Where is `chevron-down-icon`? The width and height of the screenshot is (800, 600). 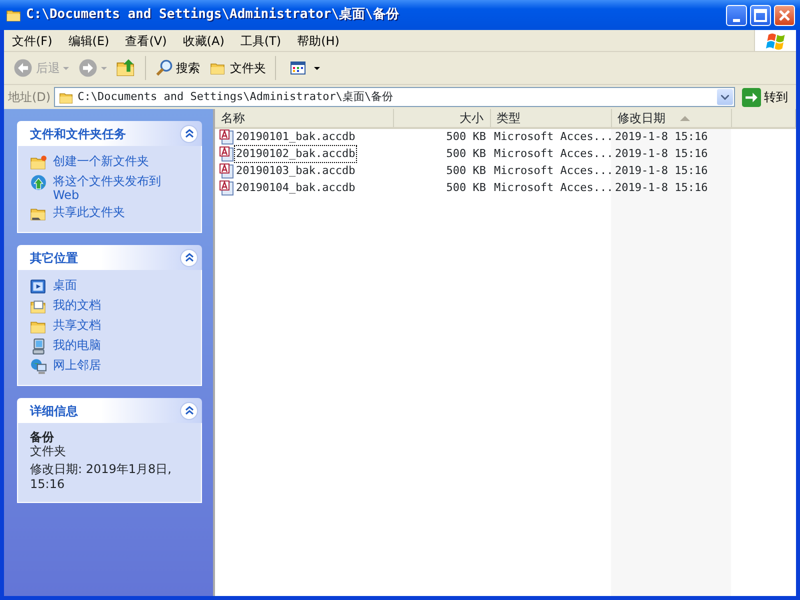 chevron-down-icon is located at coordinates (725, 97).